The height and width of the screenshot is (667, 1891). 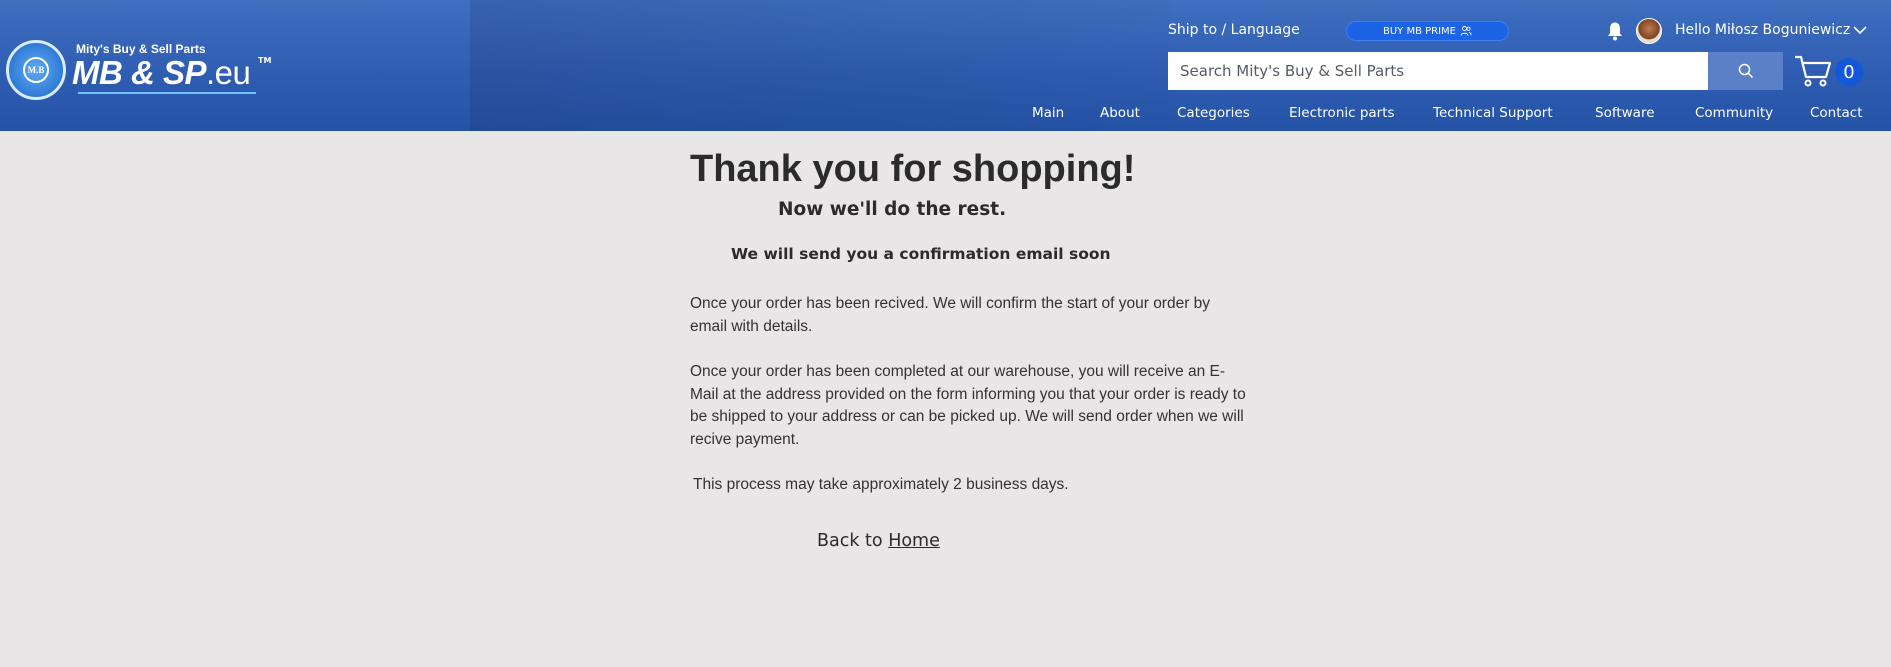 I want to click on back-to-prefix: Back to, so click(x=853, y=541).